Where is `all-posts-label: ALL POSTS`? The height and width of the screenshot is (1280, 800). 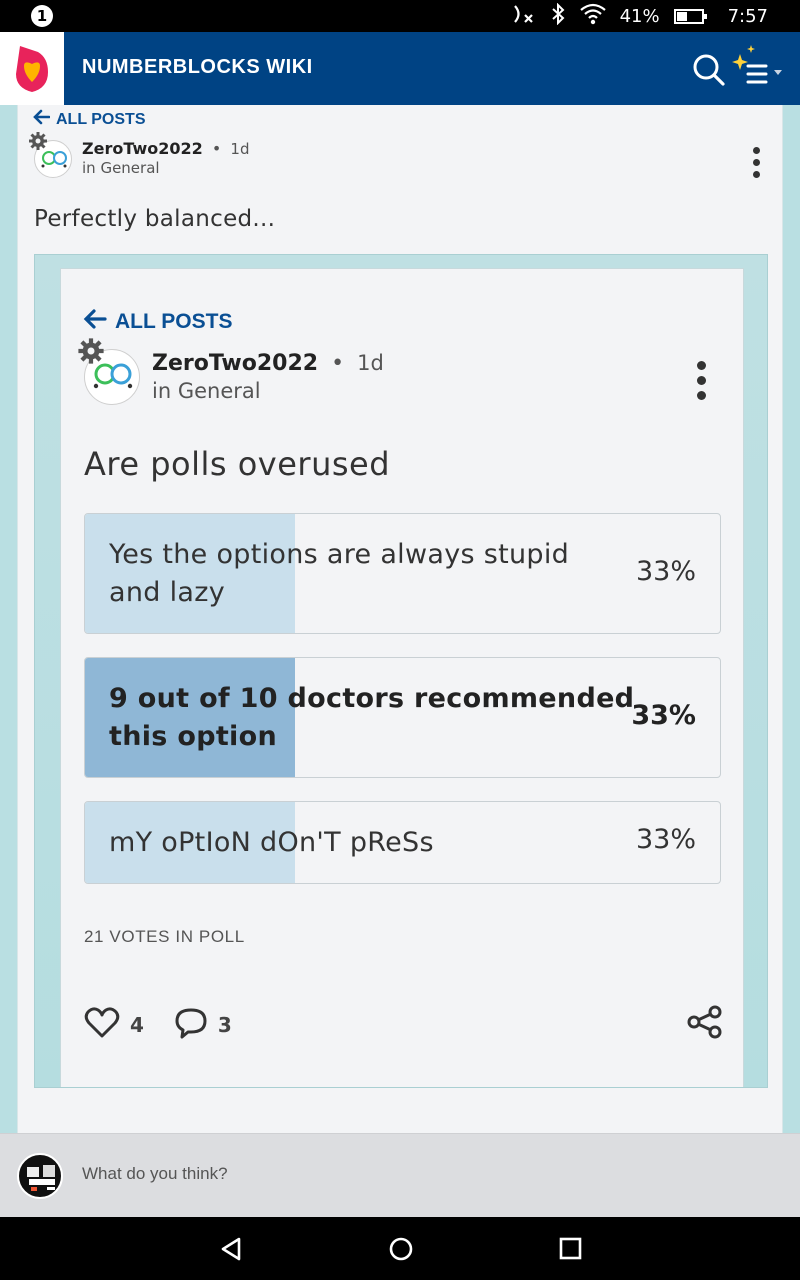 all-posts-label: ALL POSTS is located at coordinates (101, 119).